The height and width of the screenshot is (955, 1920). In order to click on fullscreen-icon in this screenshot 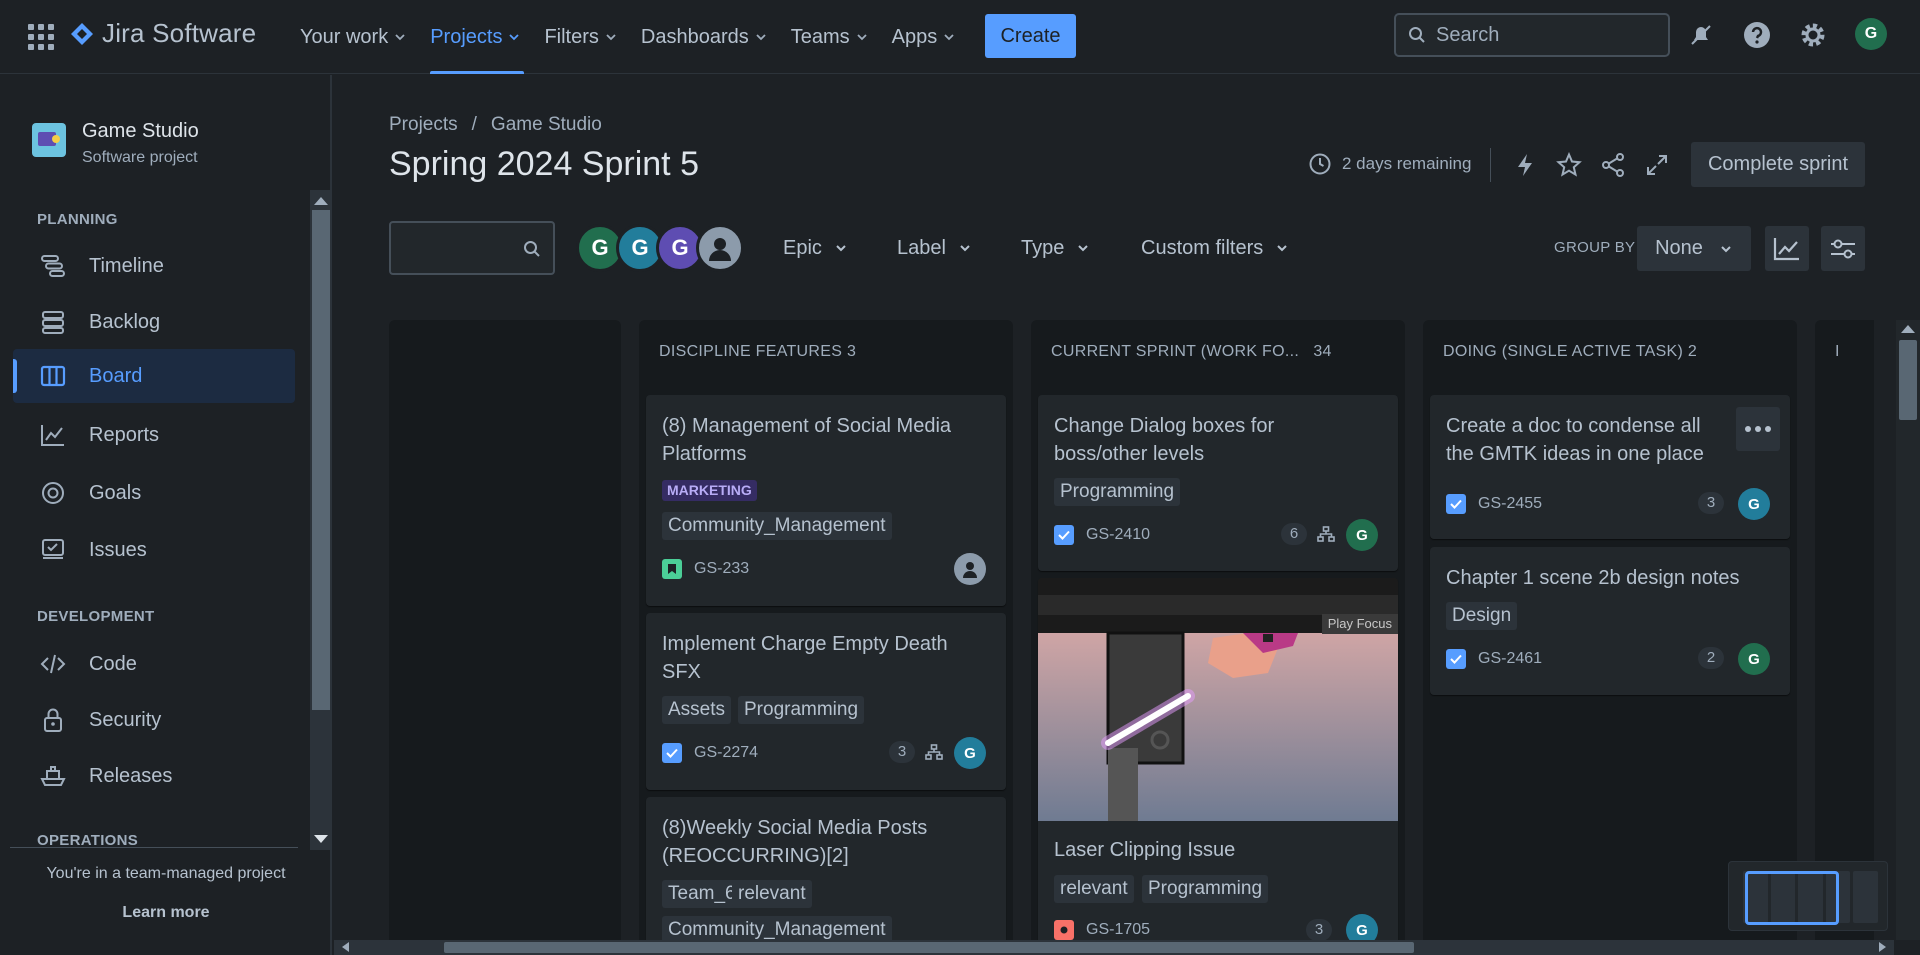, I will do `click(1657, 165)`.